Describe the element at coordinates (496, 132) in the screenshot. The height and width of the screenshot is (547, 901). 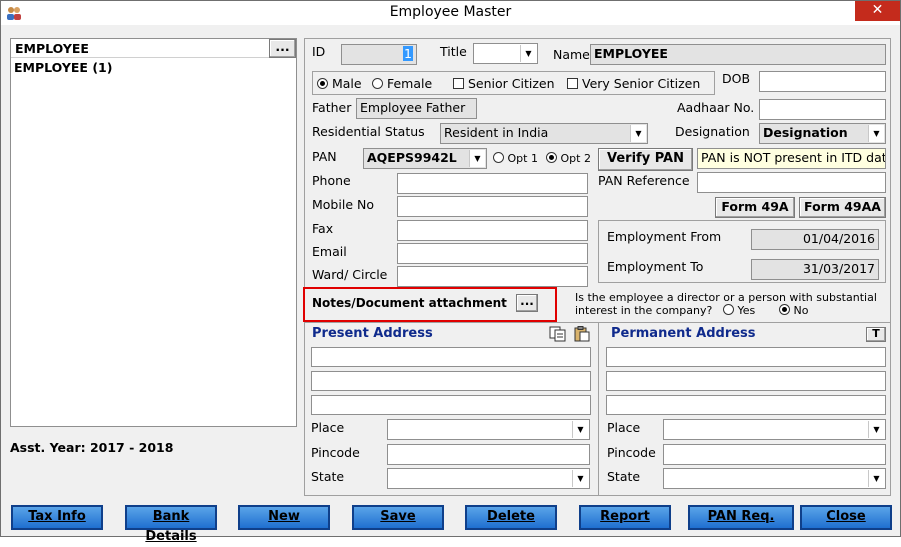
I see `residential-status-value: Resident in India` at that location.